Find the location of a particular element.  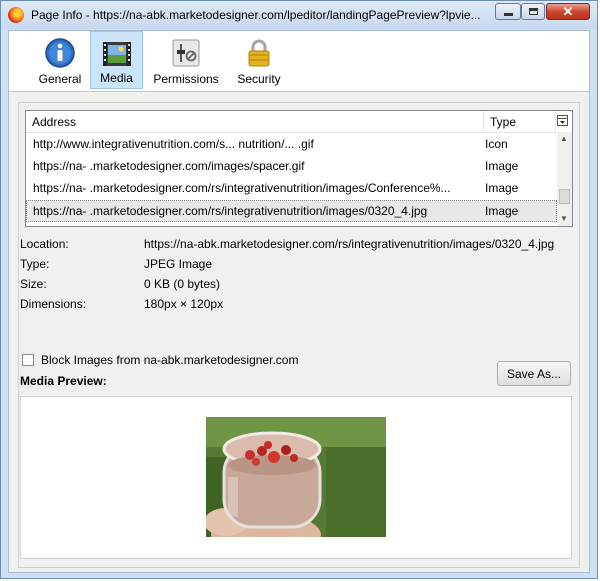

column-picker-icon is located at coordinates (562, 120).